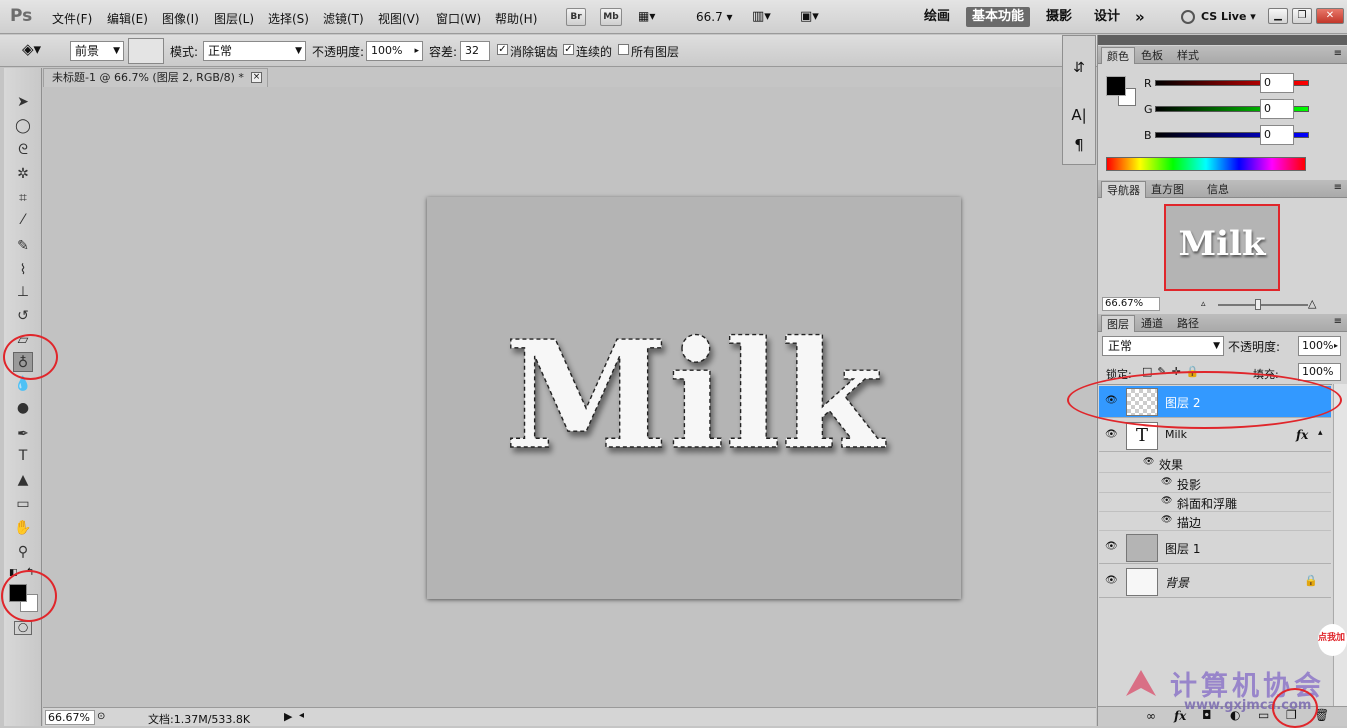  Describe the element at coordinates (1215, 548) in the screenshot. I see `layer-row-layer1: 👁 图层 1` at that location.